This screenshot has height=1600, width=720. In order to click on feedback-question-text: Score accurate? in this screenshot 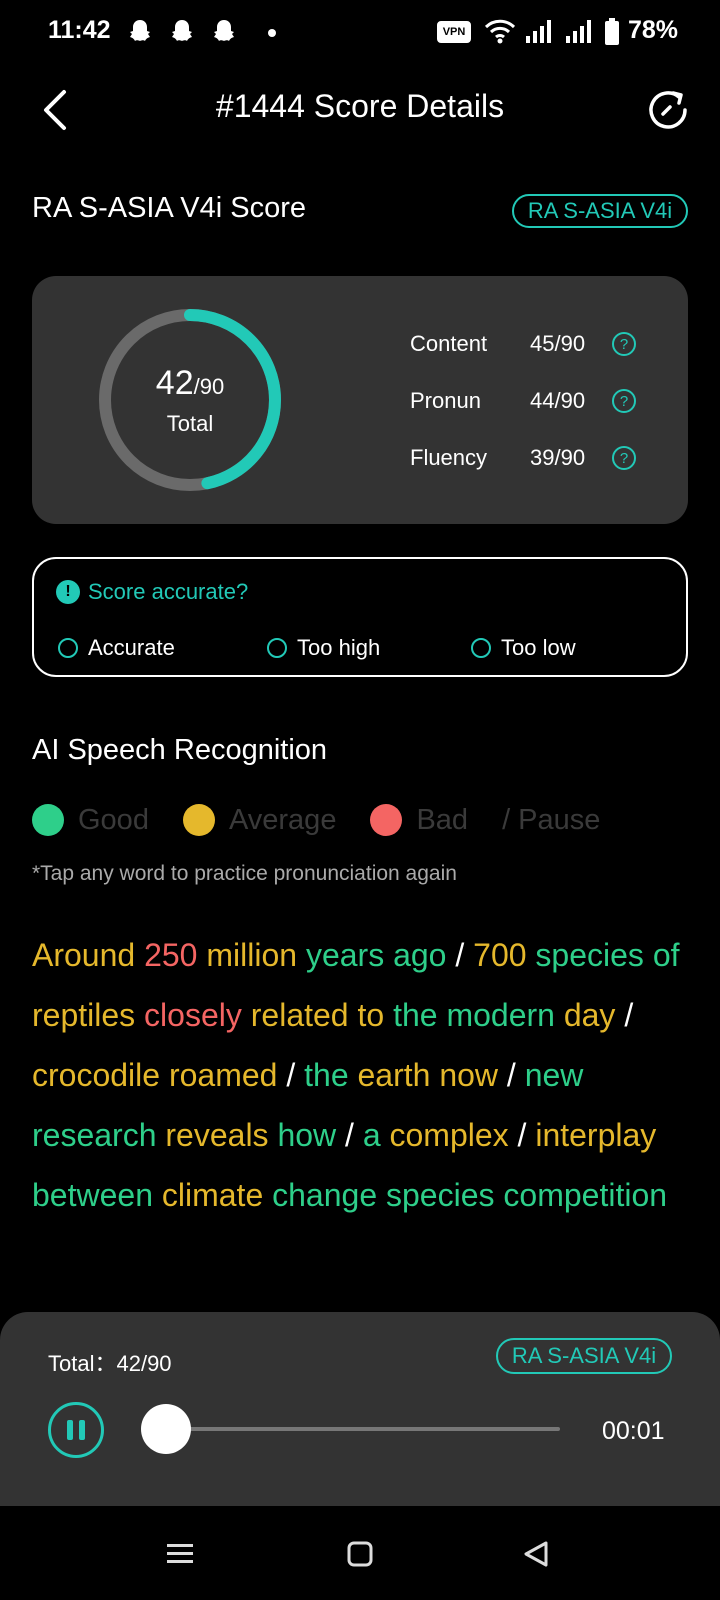, I will do `click(168, 591)`.